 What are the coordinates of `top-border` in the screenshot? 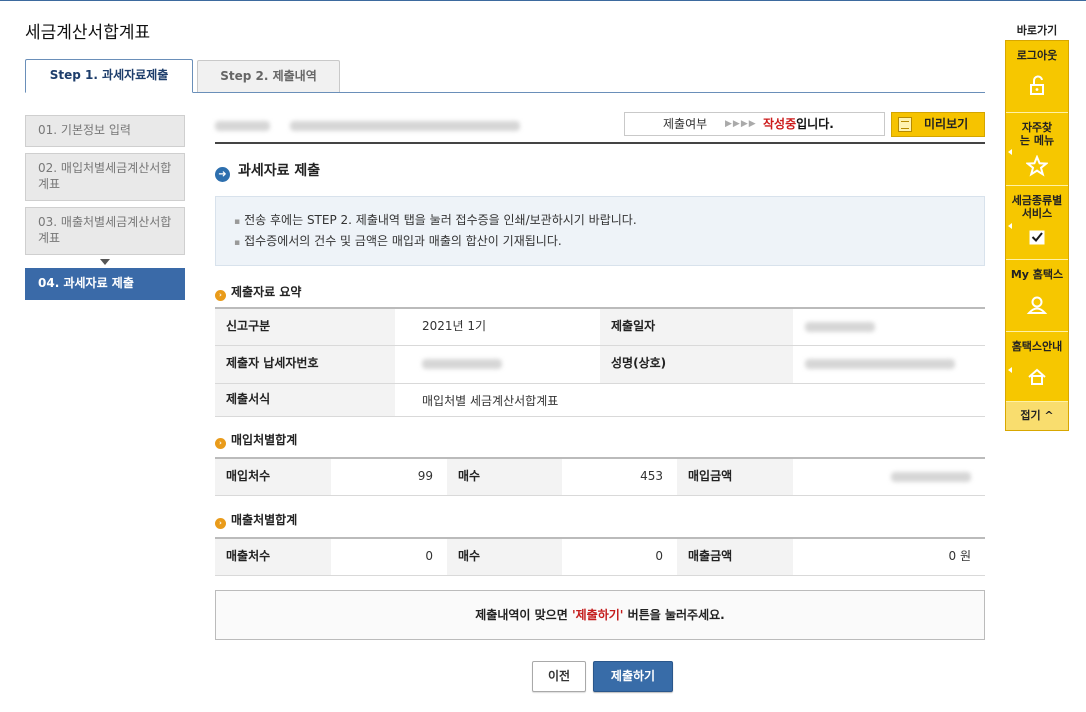 It's located at (543, 0).